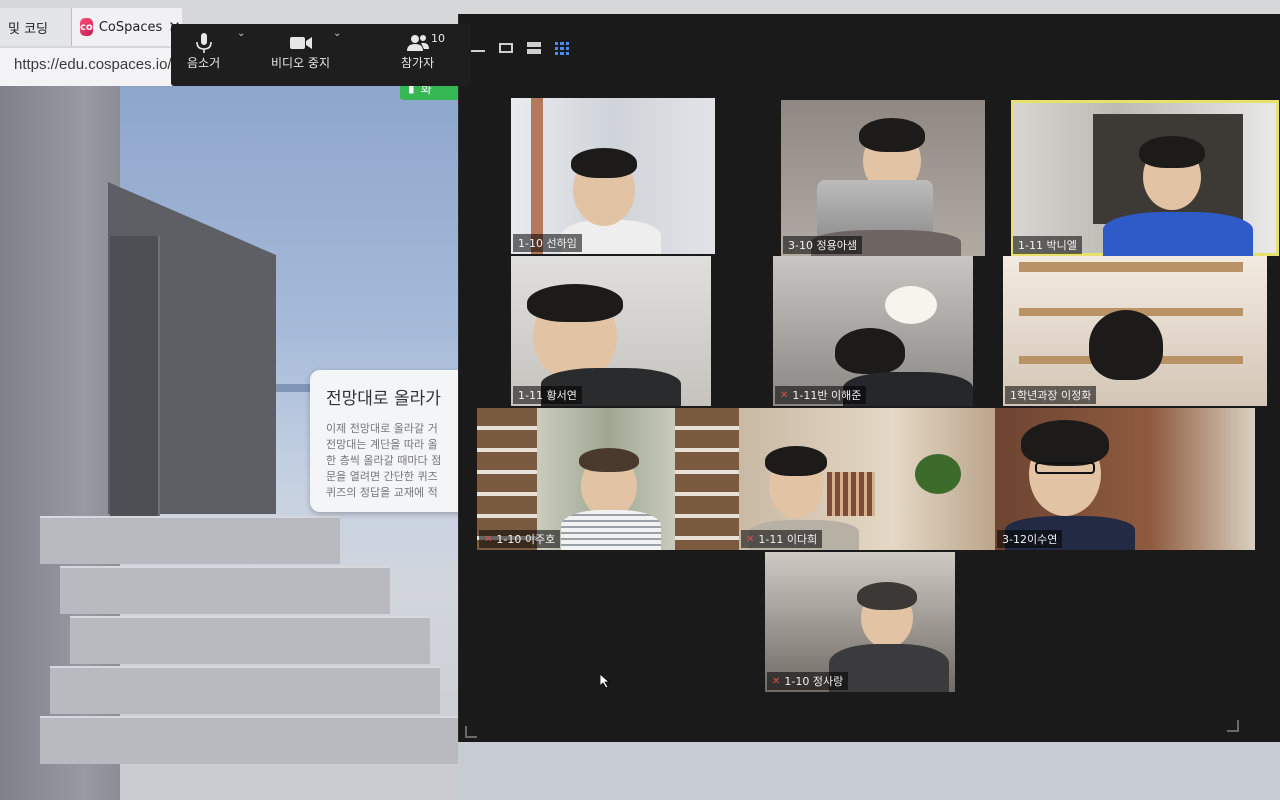 The height and width of the screenshot is (800, 1280). What do you see at coordinates (203, 43) in the screenshot?
I see `microphone-icon` at bounding box center [203, 43].